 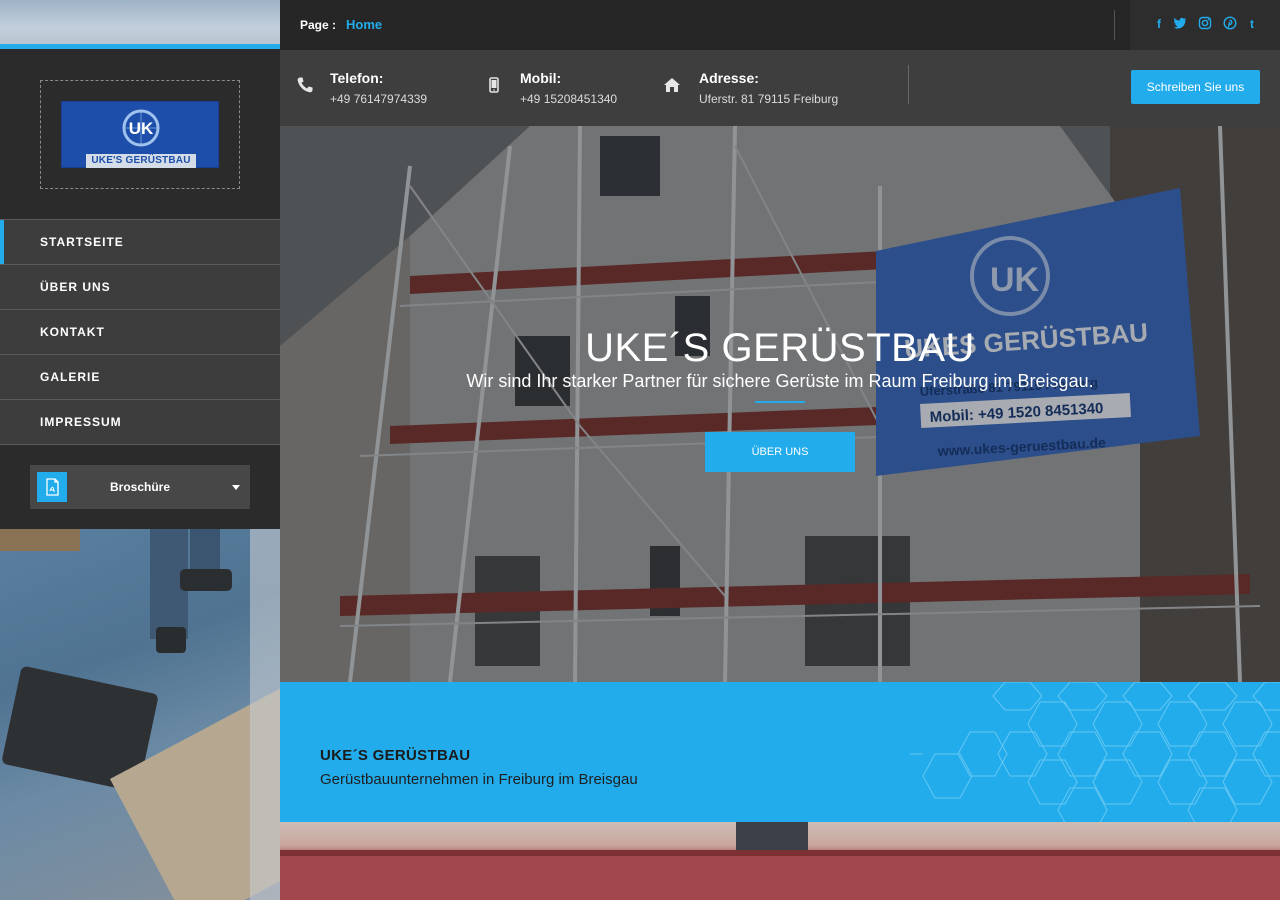 I want to click on logo-mark-icon: UK, so click(x=141, y=128).